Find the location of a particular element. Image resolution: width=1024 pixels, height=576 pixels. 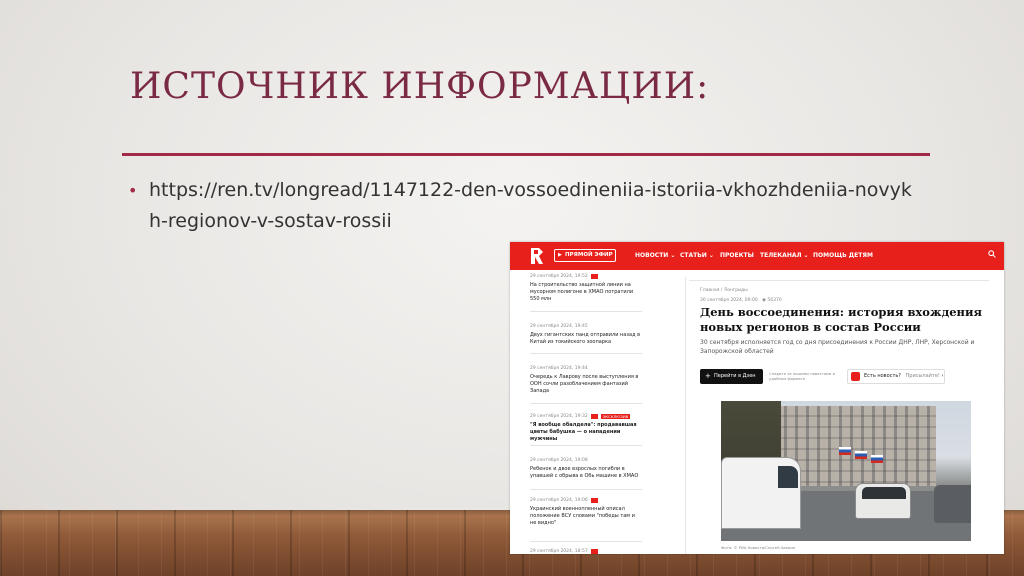

plus-icon: + is located at coordinates (708, 376).